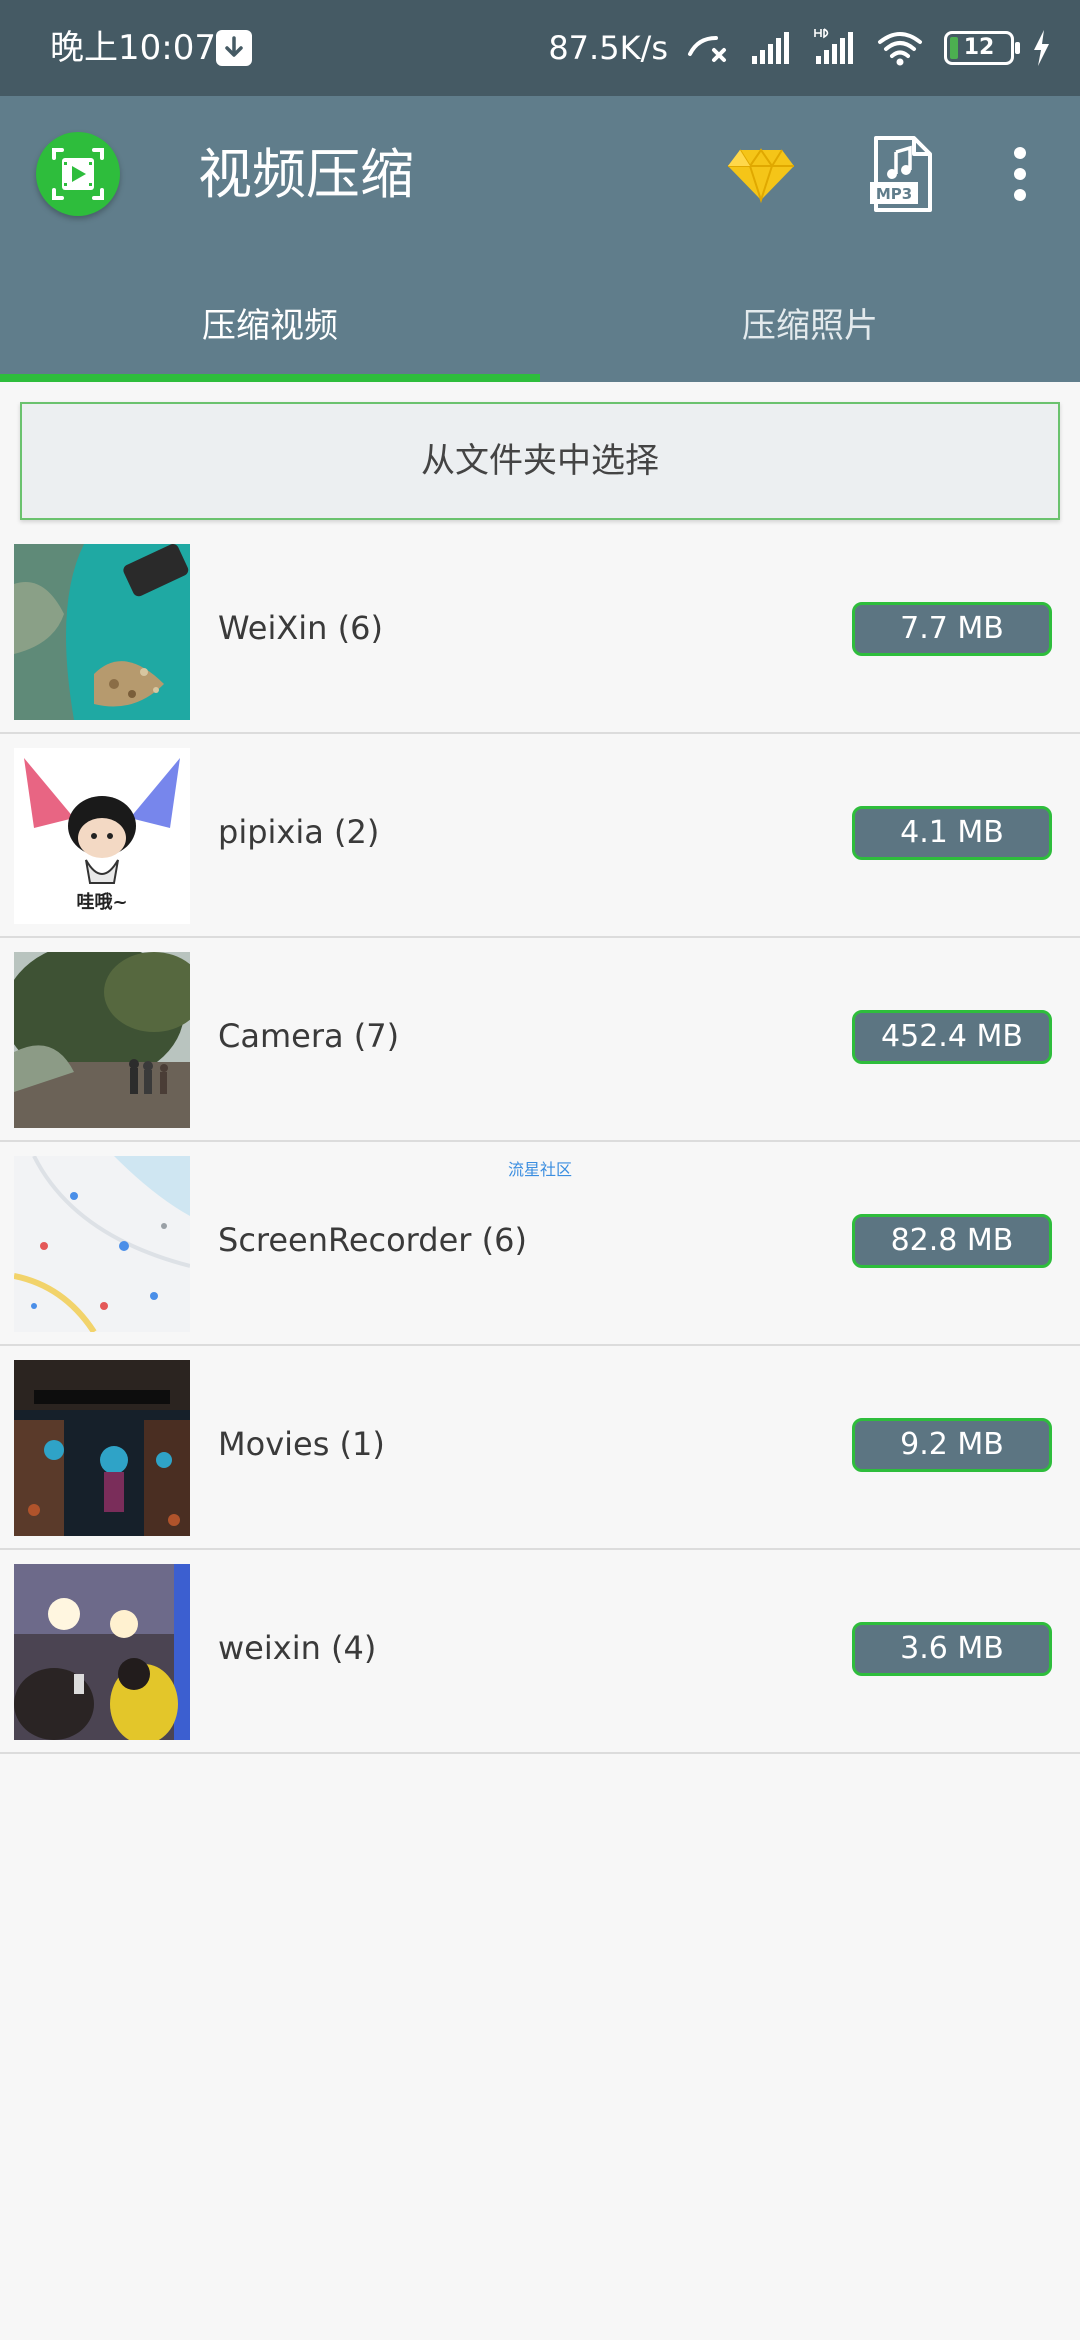  What do you see at coordinates (1020, 175) in the screenshot?
I see `more-vert-icon` at bounding box center [1020, 175].